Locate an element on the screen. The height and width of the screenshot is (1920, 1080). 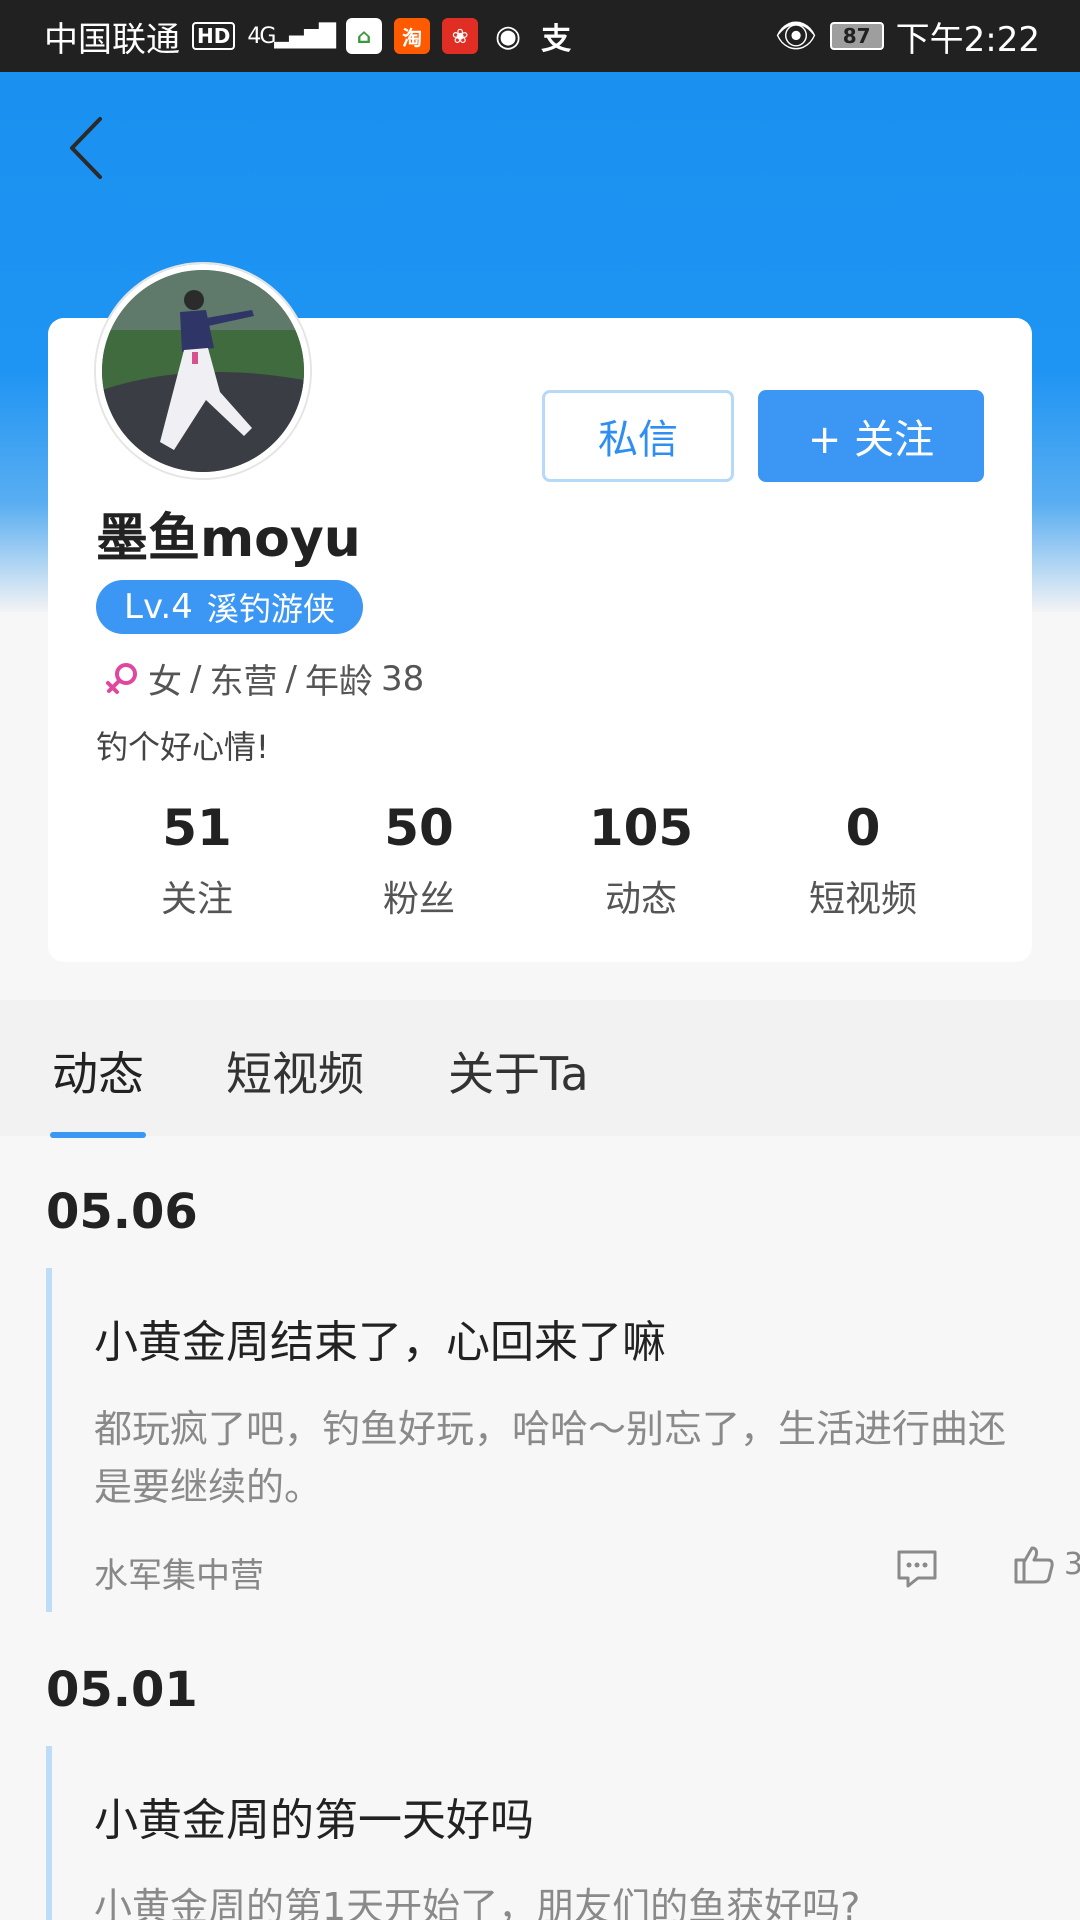
pinduoduo-app-icon: ❀ is located at coordinates (460, 36).